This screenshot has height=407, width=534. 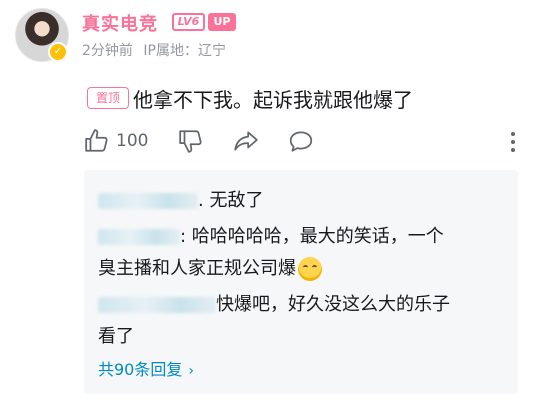 I want to click on share-icon, so click(x=246, y=141).